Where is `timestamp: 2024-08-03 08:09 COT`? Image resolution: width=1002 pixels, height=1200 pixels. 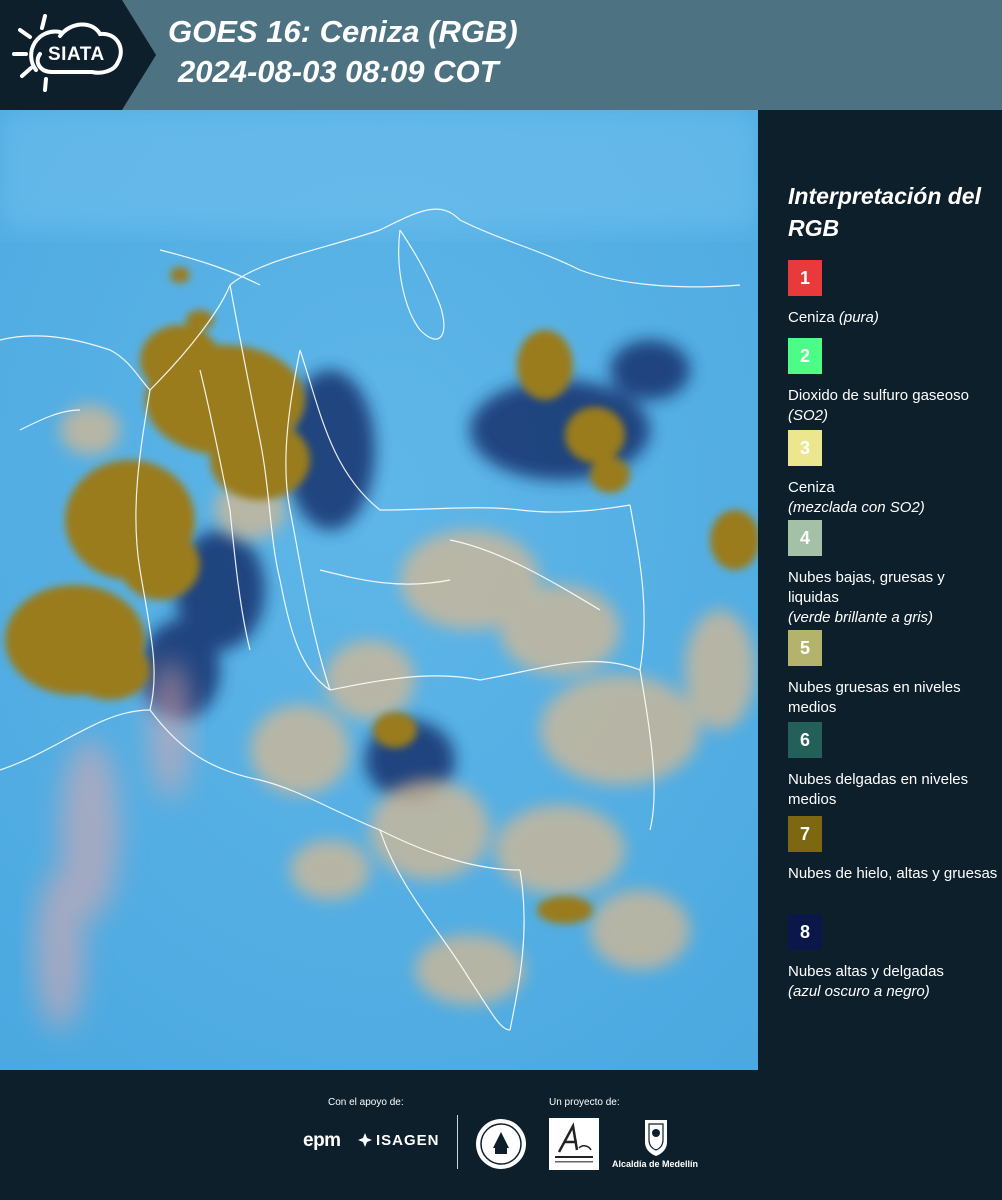 timestamp: 2024-08-03 08:09 COT is located at coordinates (338, 71).